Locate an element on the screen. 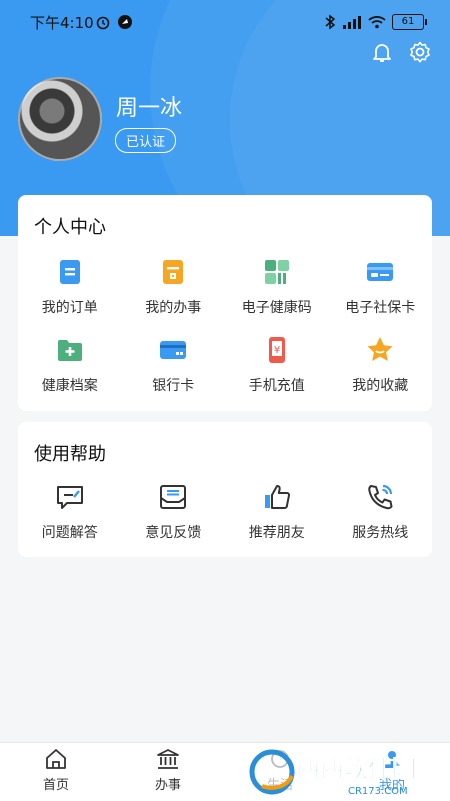 The height and width of the screenshot is (801, 450). nav-home: 首页 is located at coordinates (56, 770).